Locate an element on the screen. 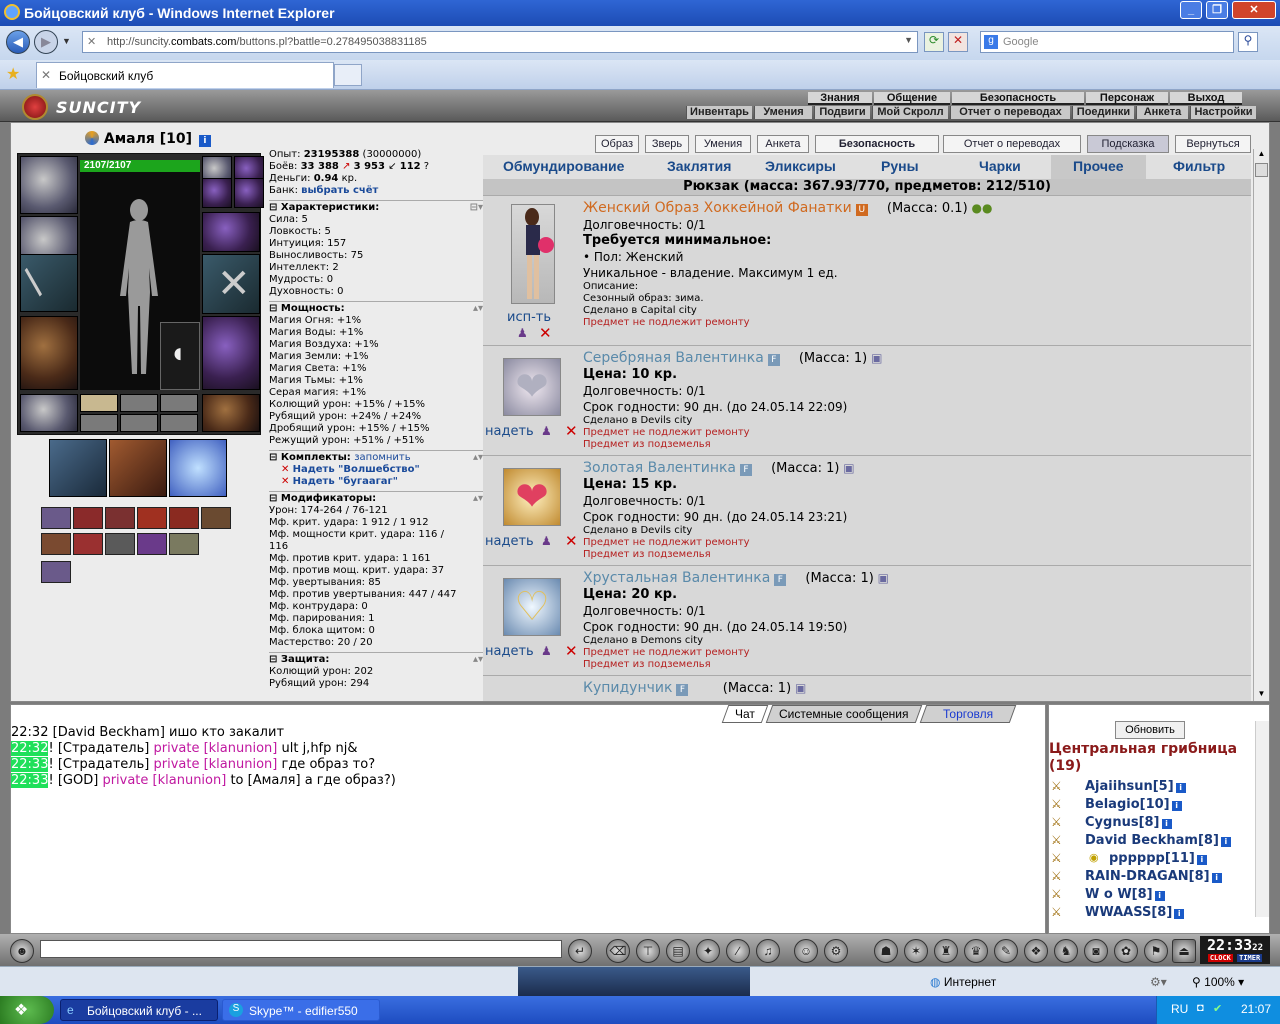 This screenshot has height=1024, width=1280. new-tab-button is located at coordinates (348, 75).